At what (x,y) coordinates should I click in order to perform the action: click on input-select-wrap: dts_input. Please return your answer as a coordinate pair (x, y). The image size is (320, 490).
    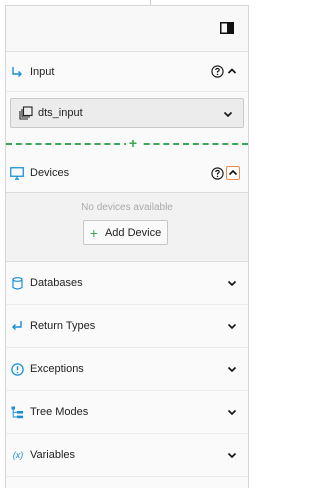
    Looking at the image, I should click on (127, 110).